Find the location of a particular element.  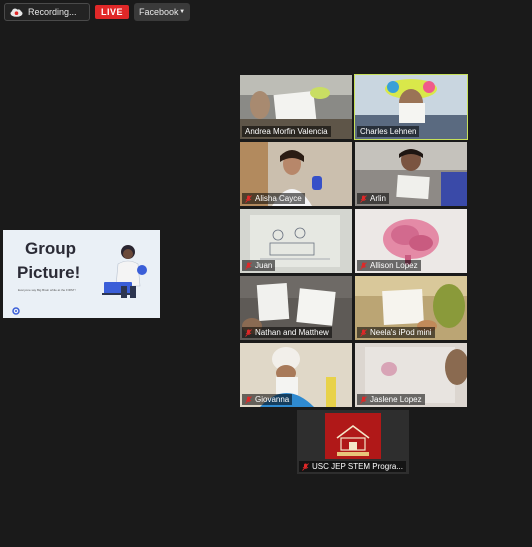

participant-tile: Nathan and Matthew is located at coordinates (296, 308).